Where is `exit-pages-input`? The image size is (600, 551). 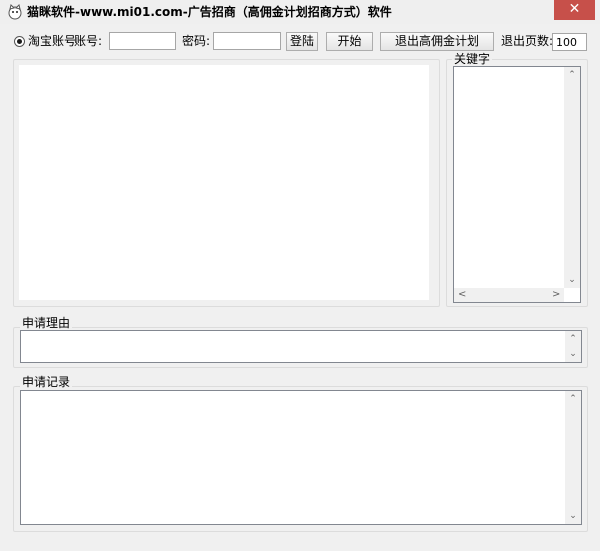 exit-pages-input is located at coordinates (569, 42).